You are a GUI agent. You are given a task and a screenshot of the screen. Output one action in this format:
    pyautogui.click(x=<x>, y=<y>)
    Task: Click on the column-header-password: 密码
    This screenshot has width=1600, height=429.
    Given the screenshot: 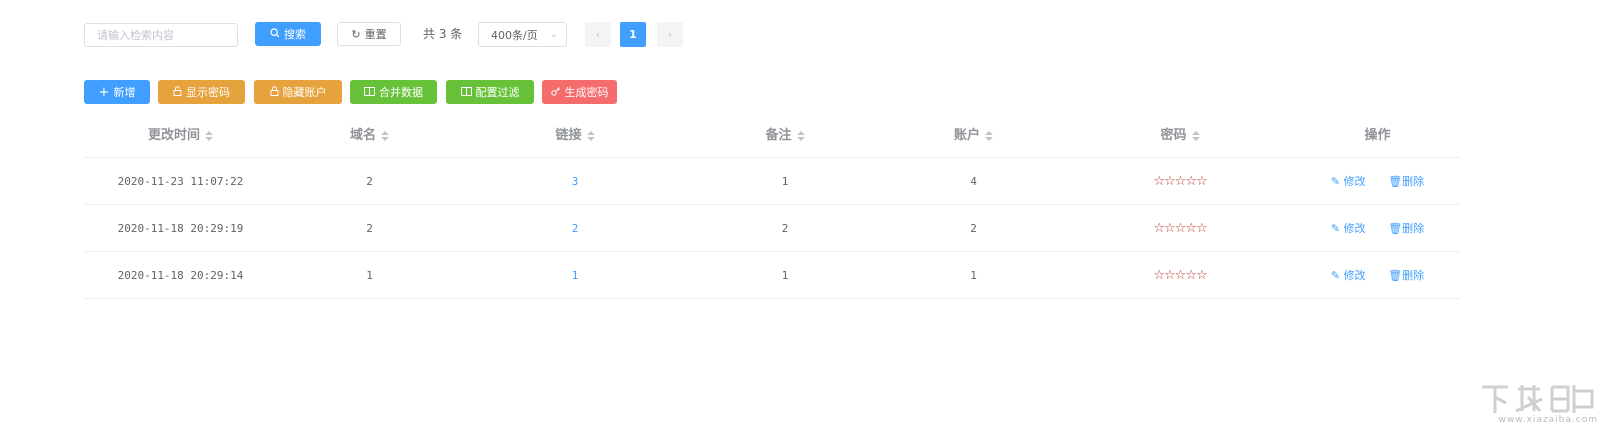 What is the action you would take?
    pyautogui.click(x=1180, y=134)
    